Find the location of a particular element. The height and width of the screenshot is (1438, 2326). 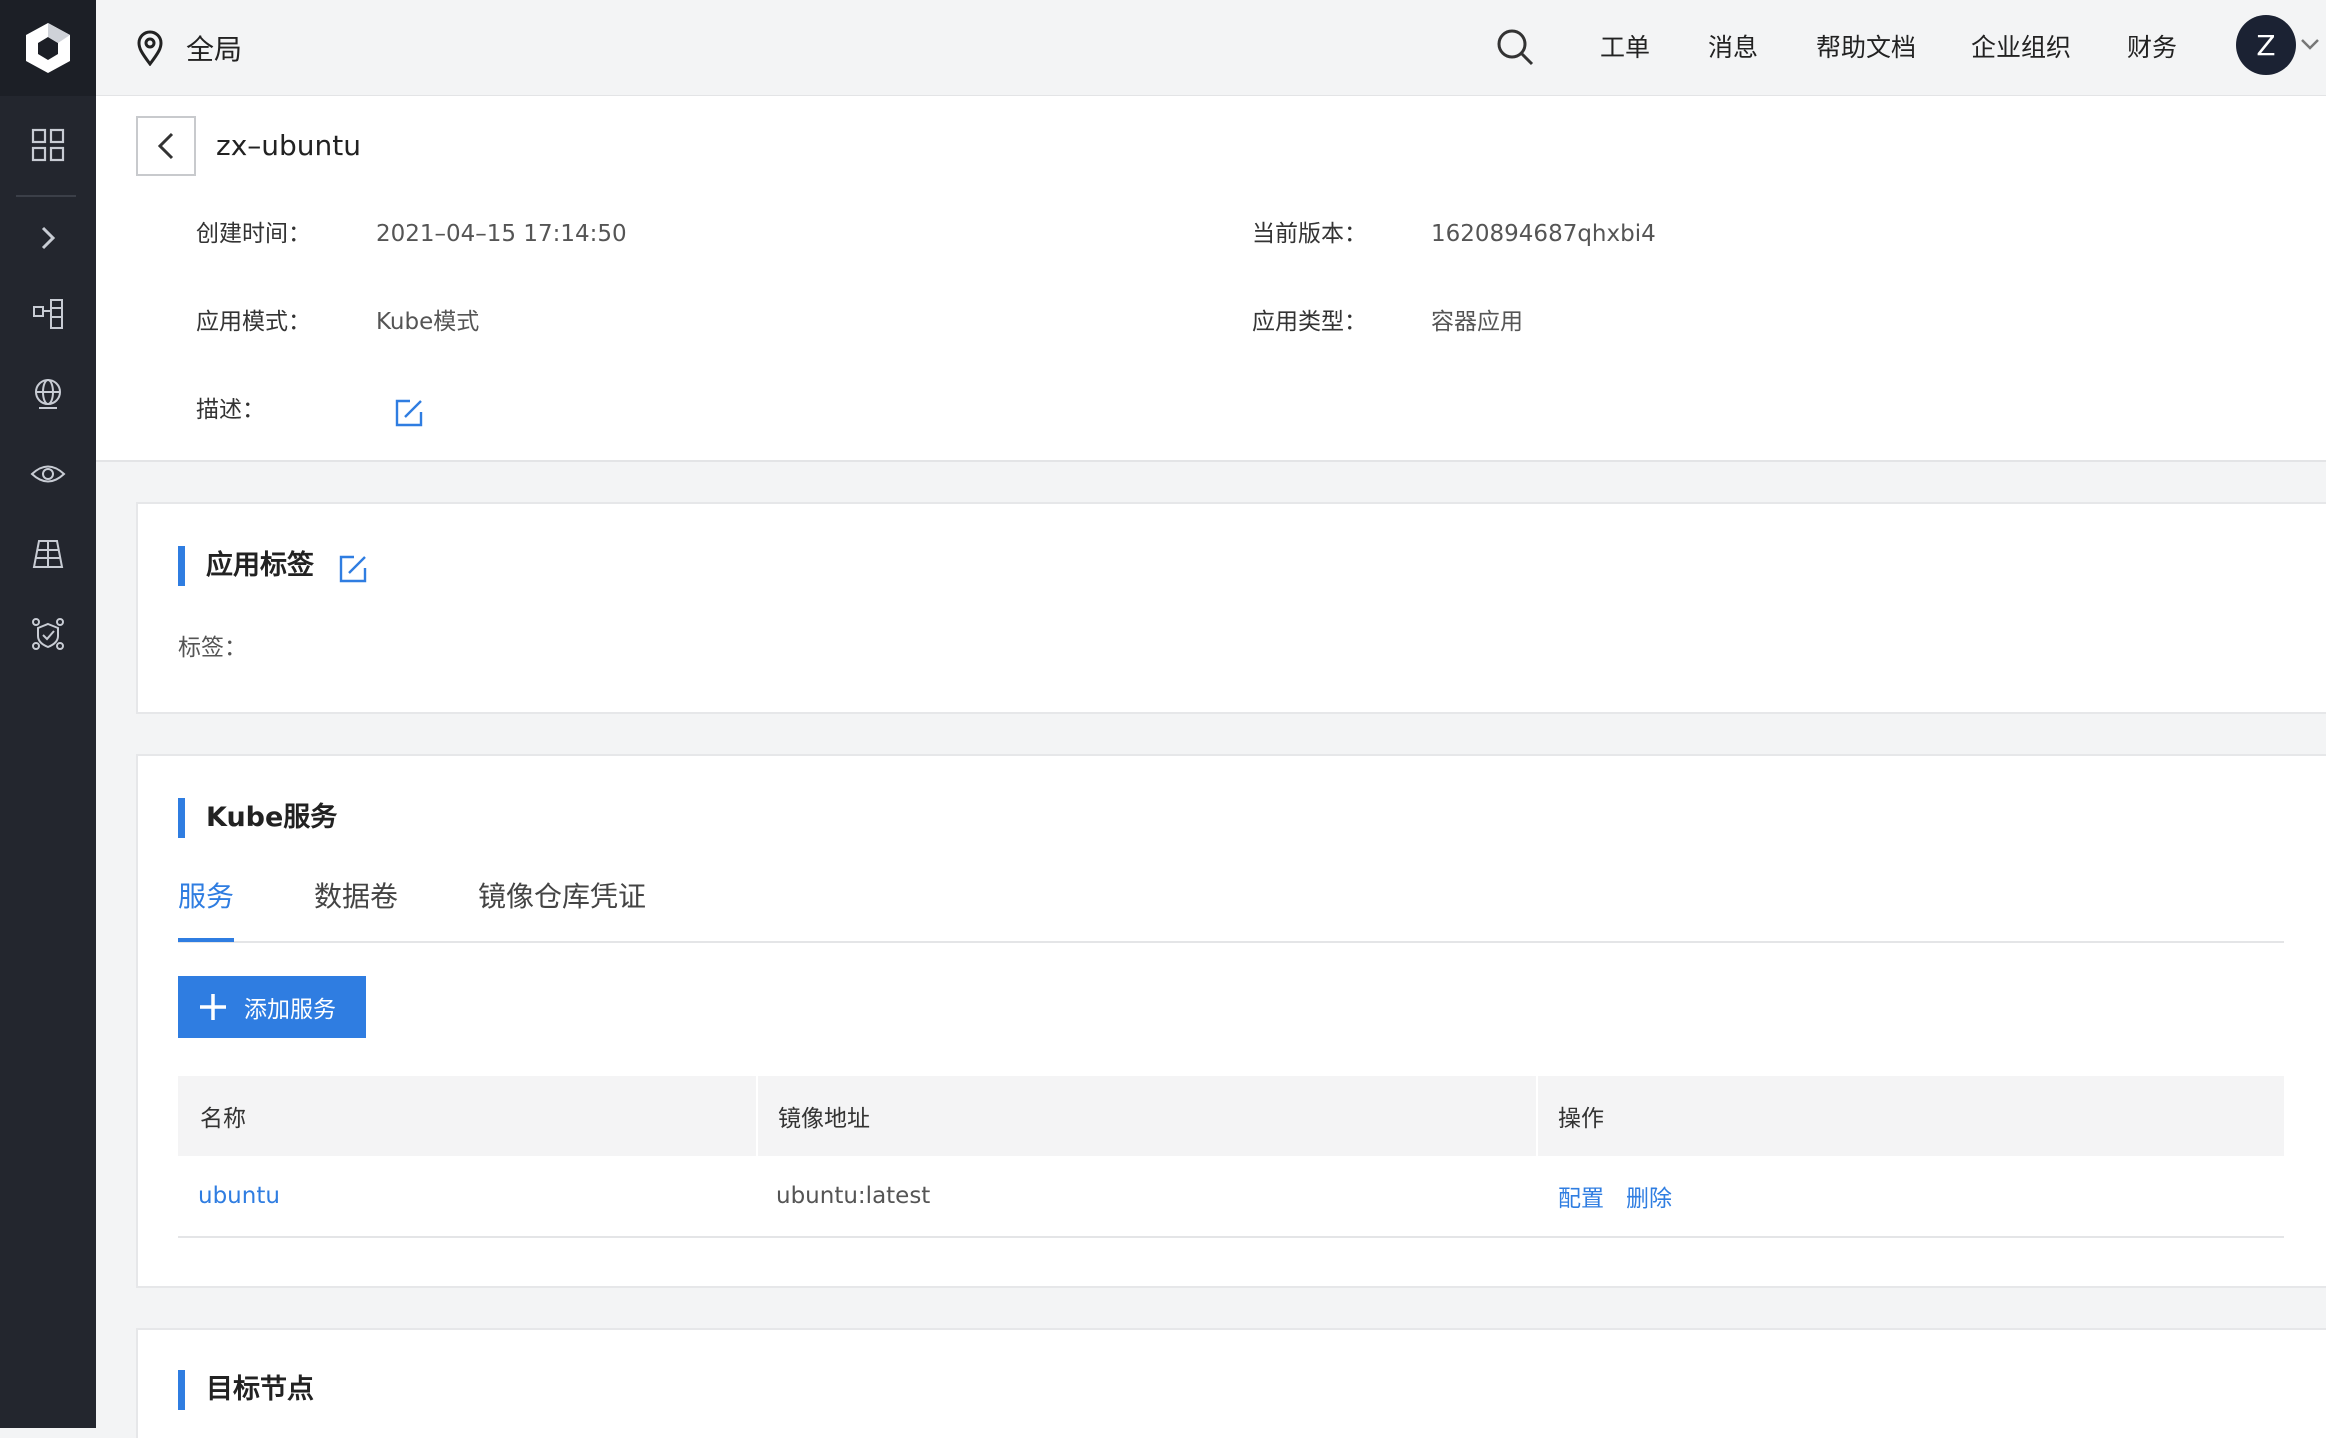

top-bar: 全局 工单 消息 帮助文档 企业组织 财务 Z is located at coordinates (1211, 48).